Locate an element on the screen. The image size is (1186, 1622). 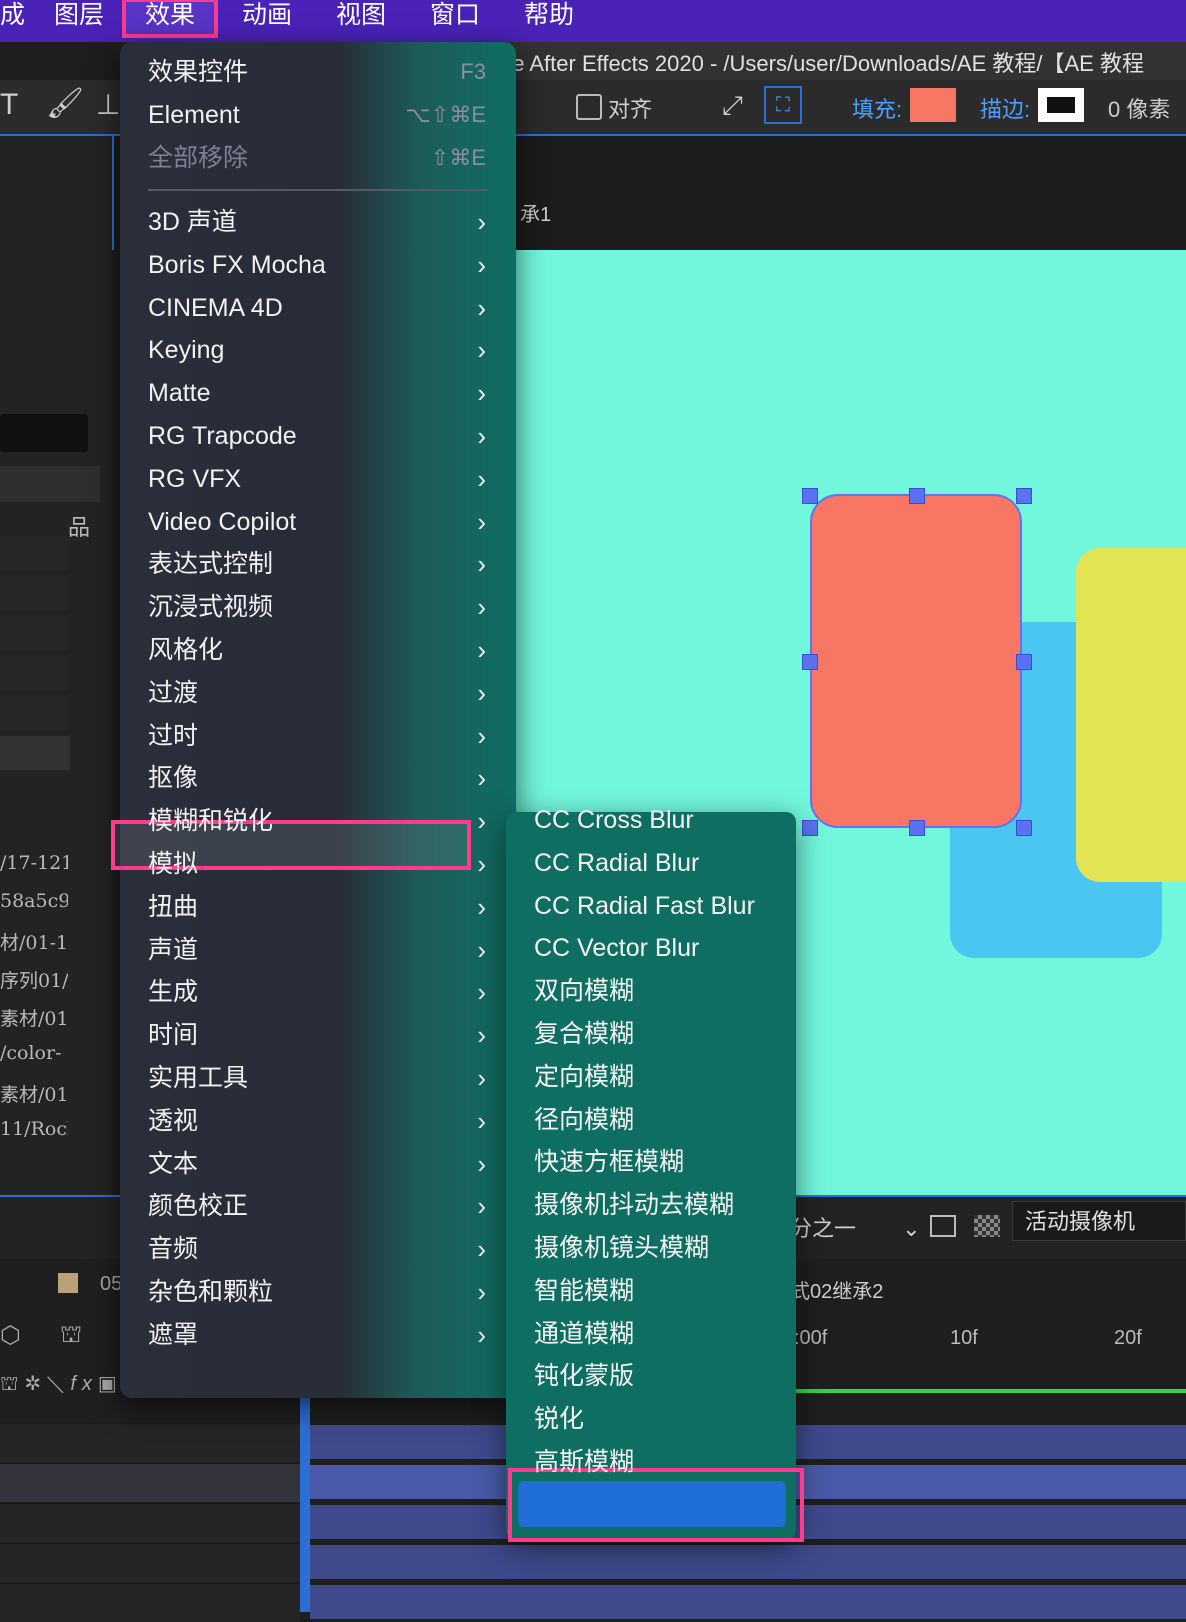
menu-category-item: Matte › is located at coordinates (318, 393).